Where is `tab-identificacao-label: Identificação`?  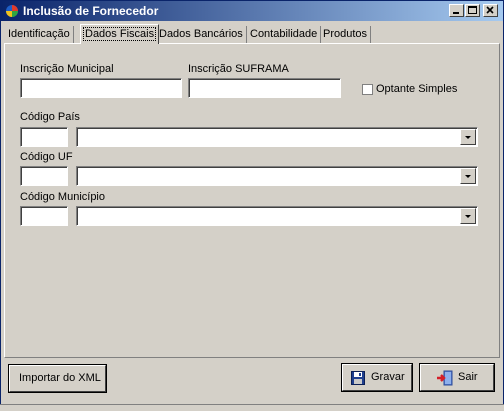 tab-identificacao-label: Identificação is located at coordinates (39, 34).